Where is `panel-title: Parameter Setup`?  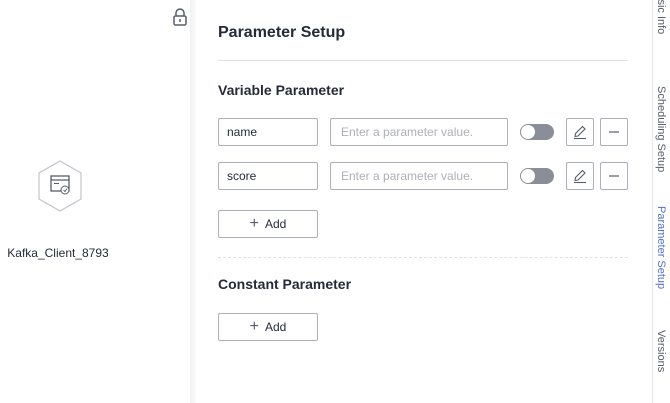 panel-title: Parameter Setup is located at coordinates (282, 32).